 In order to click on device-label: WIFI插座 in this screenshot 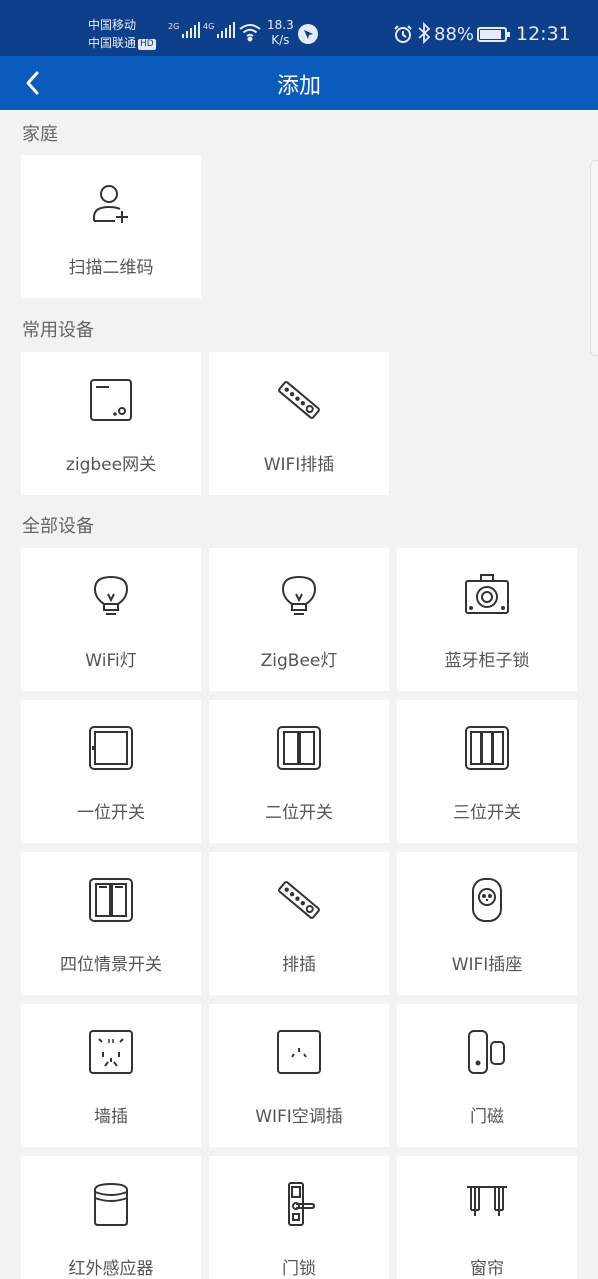, I will do `click(487, 965)`.